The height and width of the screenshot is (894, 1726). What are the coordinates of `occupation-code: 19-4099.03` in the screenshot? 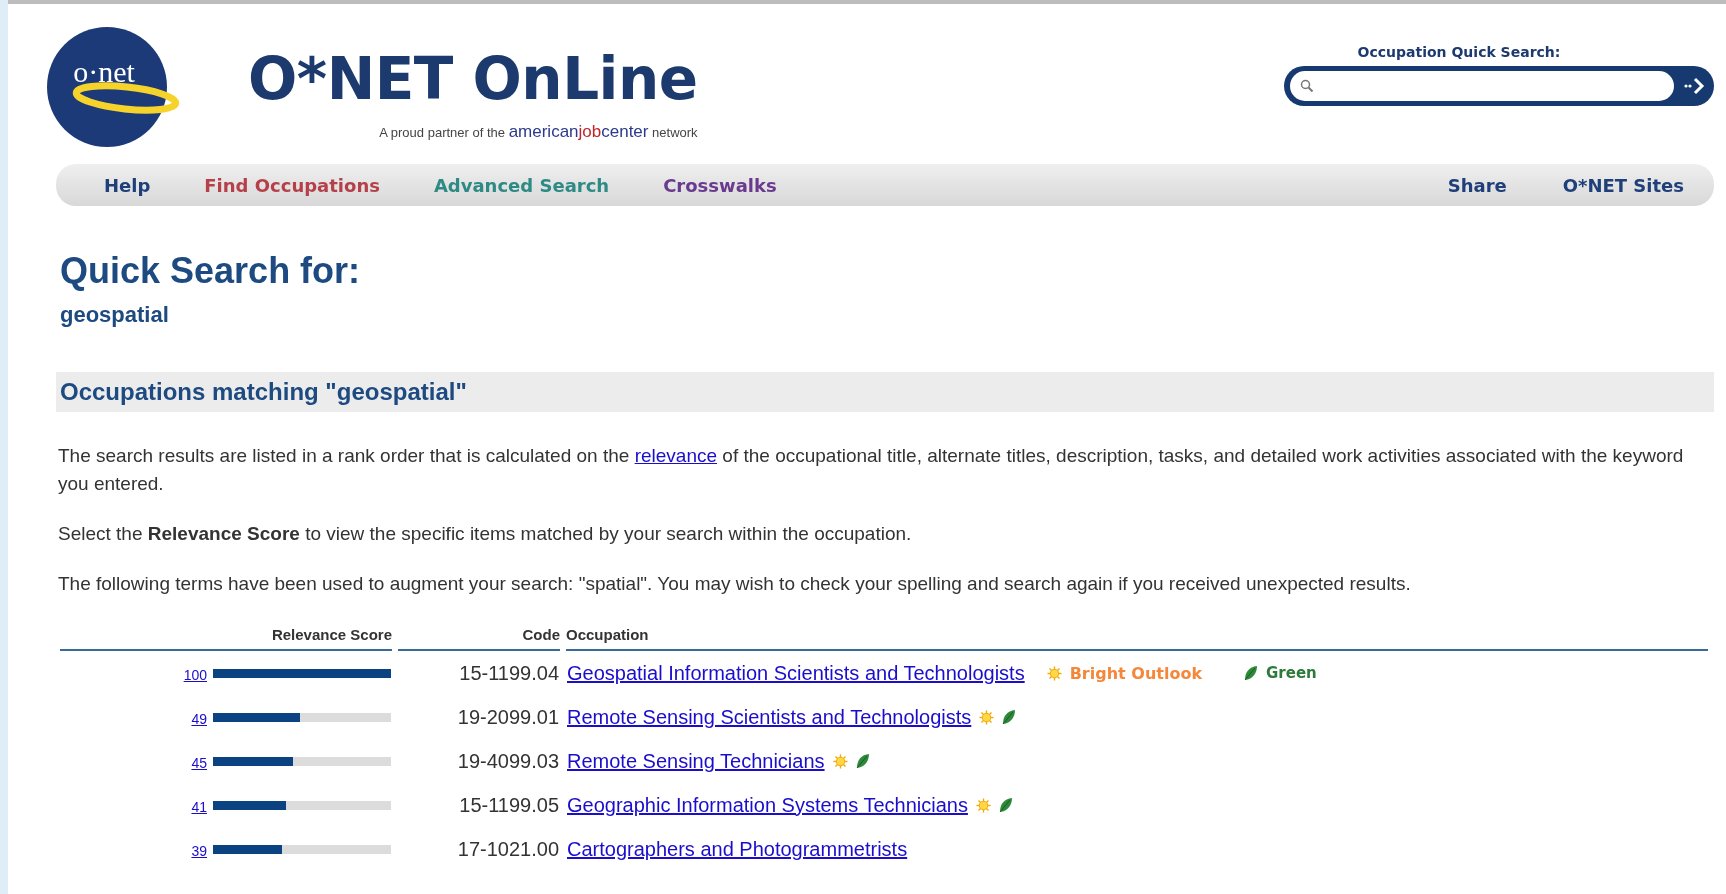 It's located at (508, 760).